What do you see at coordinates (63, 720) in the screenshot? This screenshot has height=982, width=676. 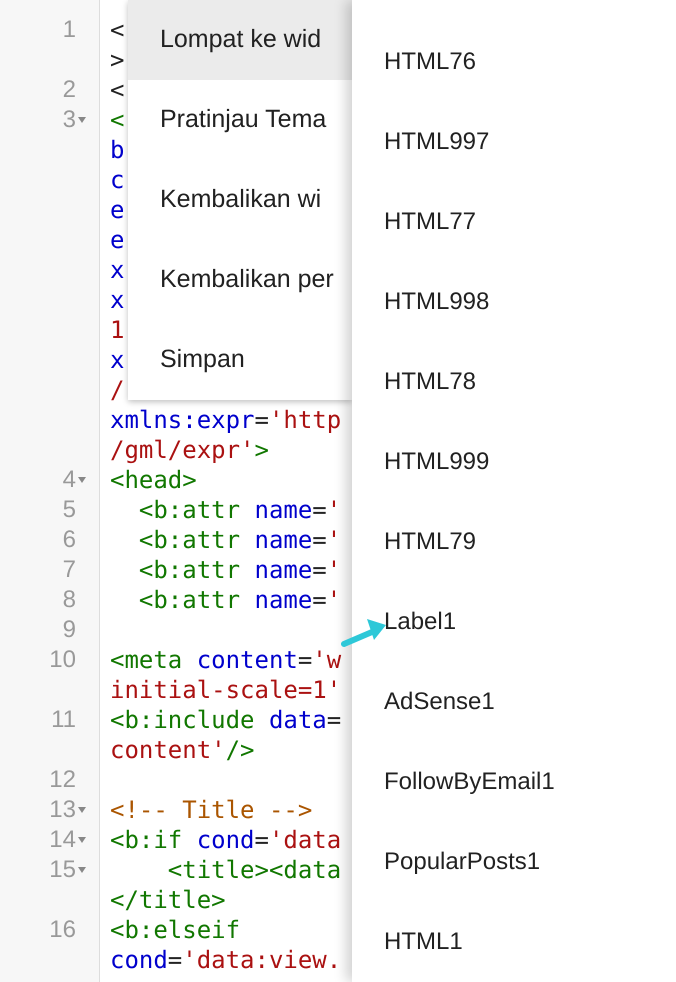 I see `line-number: 11` at bounding box center [63, 720].